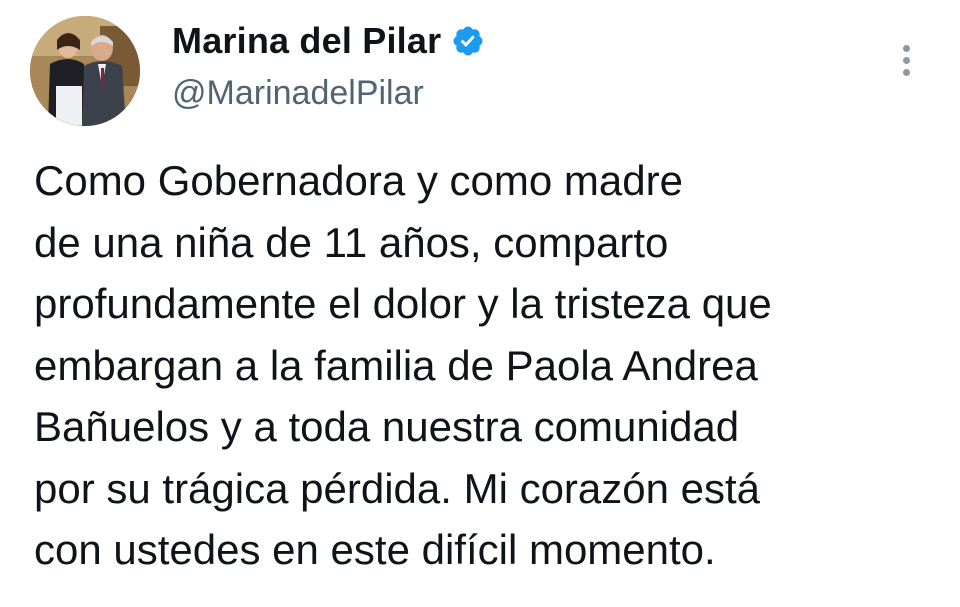 Image resolution: width=960 pixels, height=607 pixels. I want to click on more-options-button, so click(906, 60).